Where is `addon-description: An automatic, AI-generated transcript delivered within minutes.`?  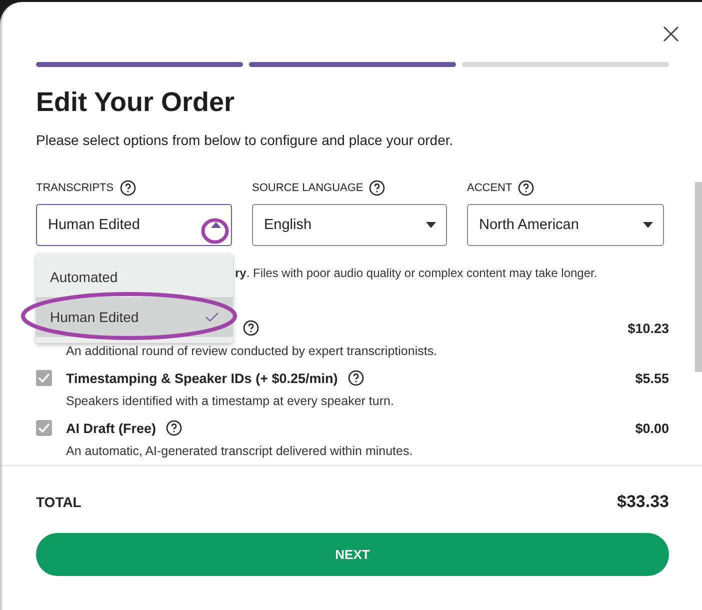 addon-description: An automatic, AI-generated transcript delivered within minutes. is located at coordinates (240, 451).